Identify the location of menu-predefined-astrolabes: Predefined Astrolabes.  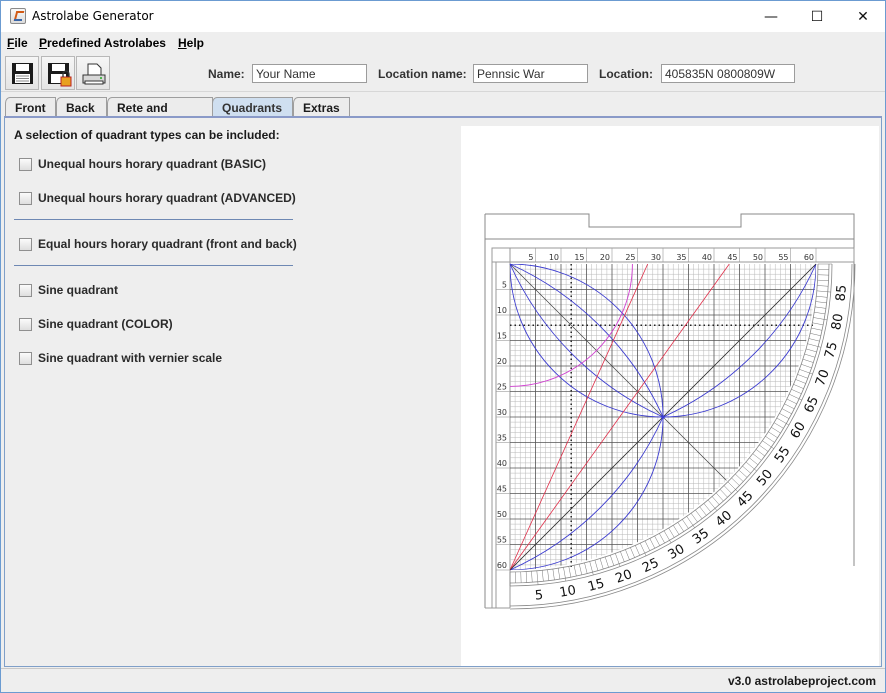
(102, 43).